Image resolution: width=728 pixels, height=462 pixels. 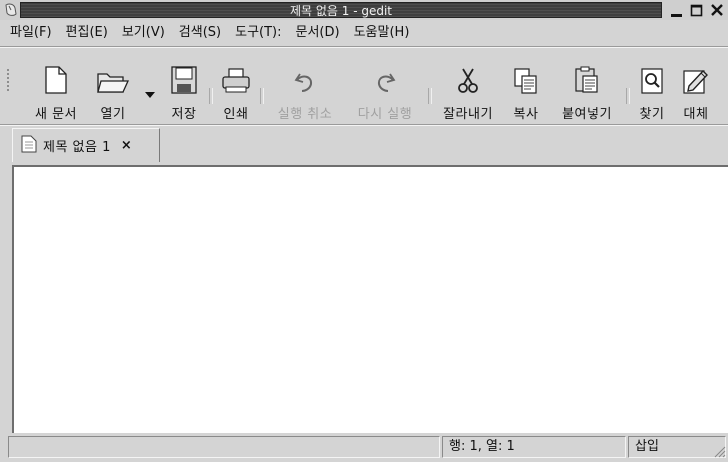 What do you see at coordinates (587, 114) in the screenshot?
I see `paste-label: 붙여넣기` at bounding box center [587, 114].